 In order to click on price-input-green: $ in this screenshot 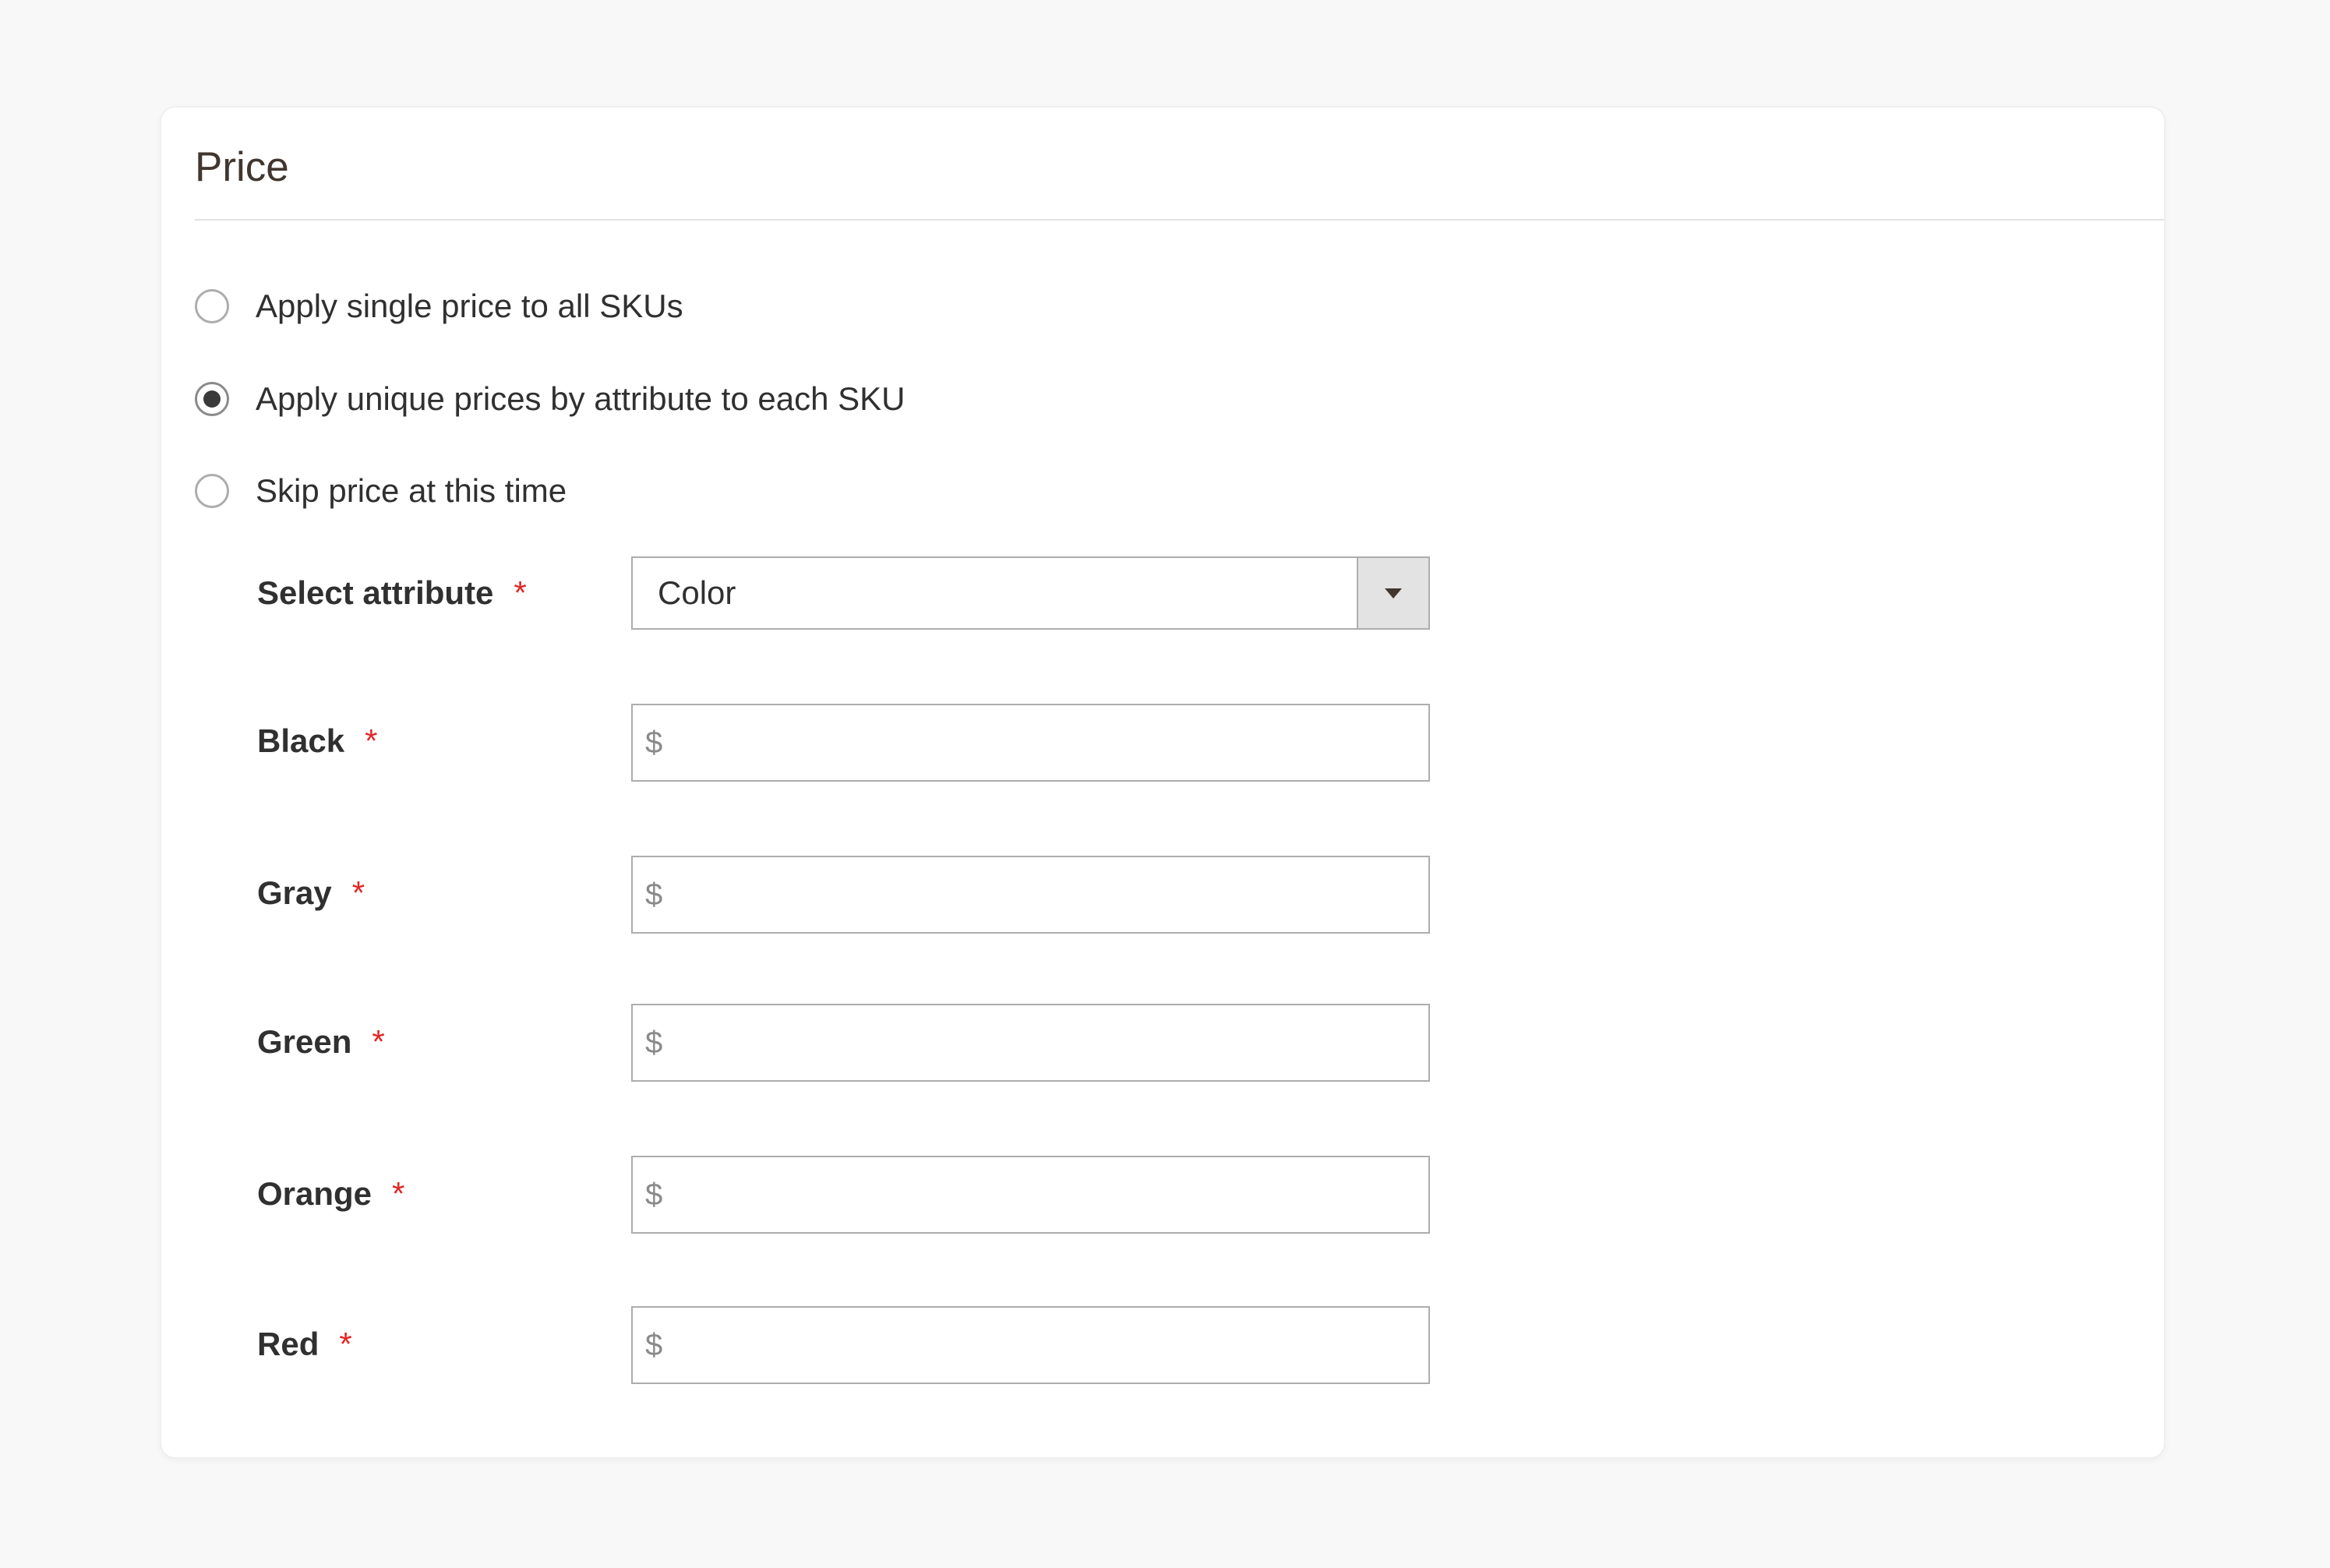, I will do `click(1030, 1043)`.